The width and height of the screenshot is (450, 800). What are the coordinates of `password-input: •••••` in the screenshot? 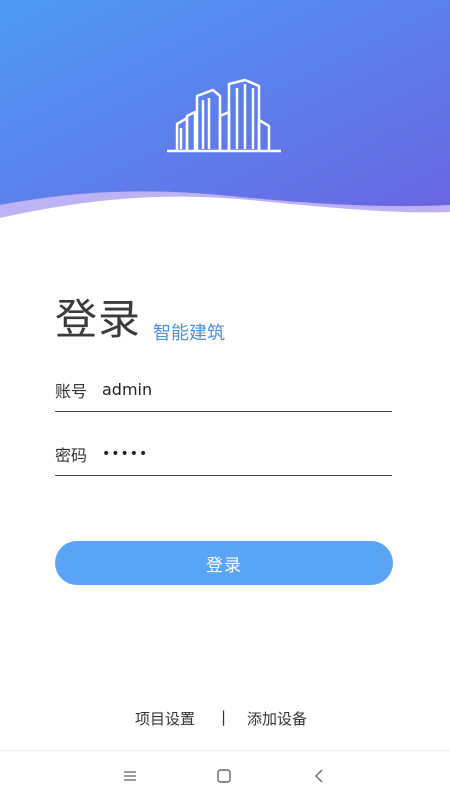 It's located at (247, 454).